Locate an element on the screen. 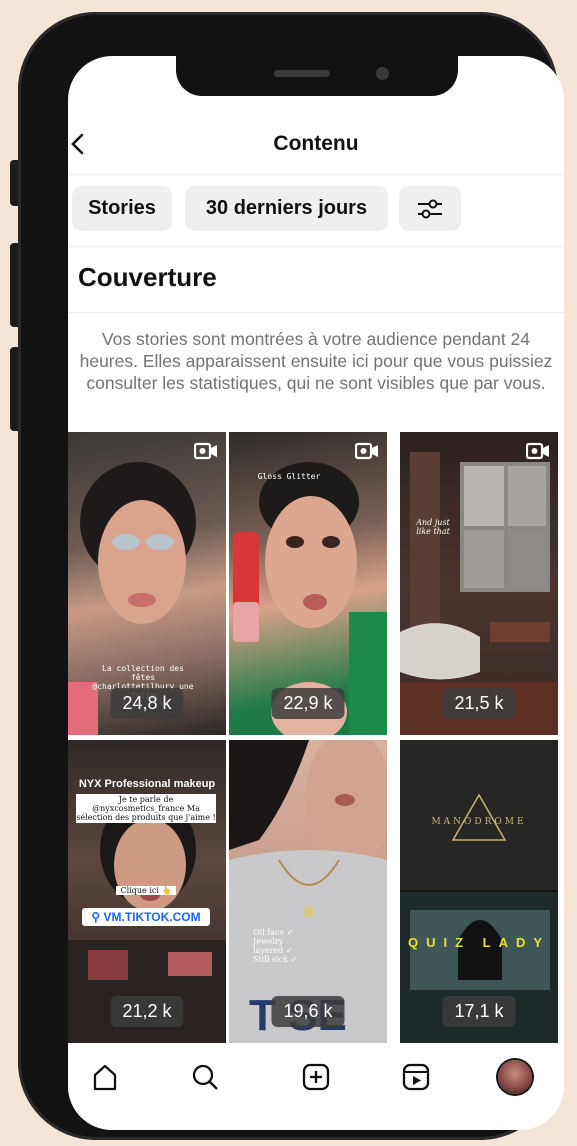 The width and height of the screenshot is (577, 1146). home-icon is located at coordinates (105, 1077).